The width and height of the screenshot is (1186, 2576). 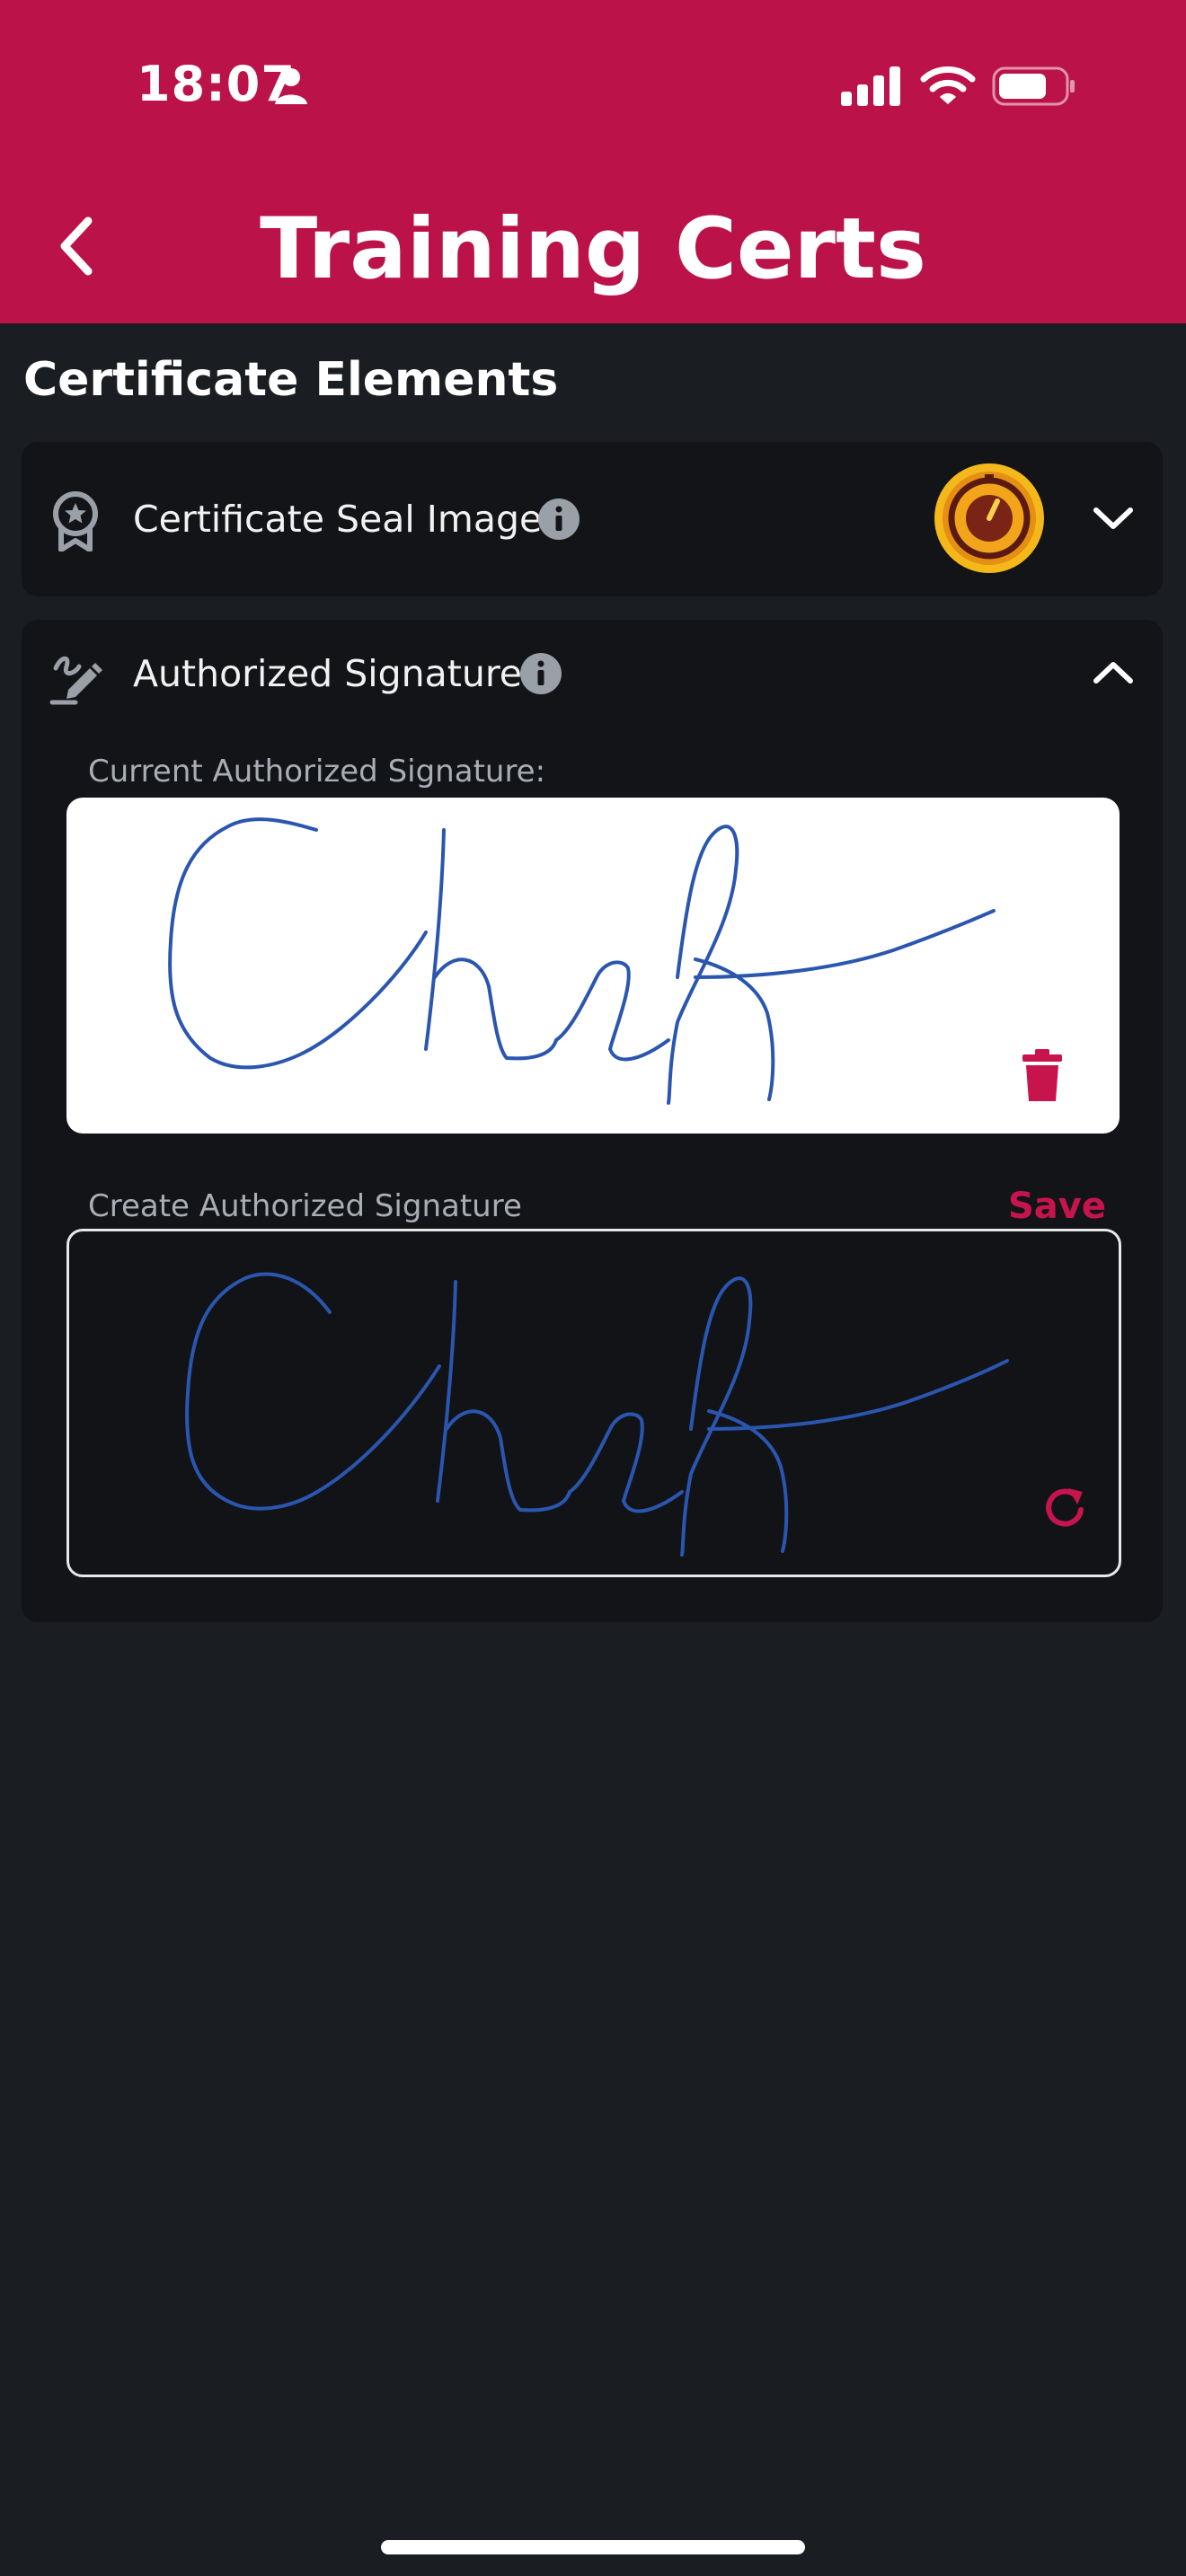 I want to click on current-signature-label: Current Authorized Signature:, so click(x=317, y=772).